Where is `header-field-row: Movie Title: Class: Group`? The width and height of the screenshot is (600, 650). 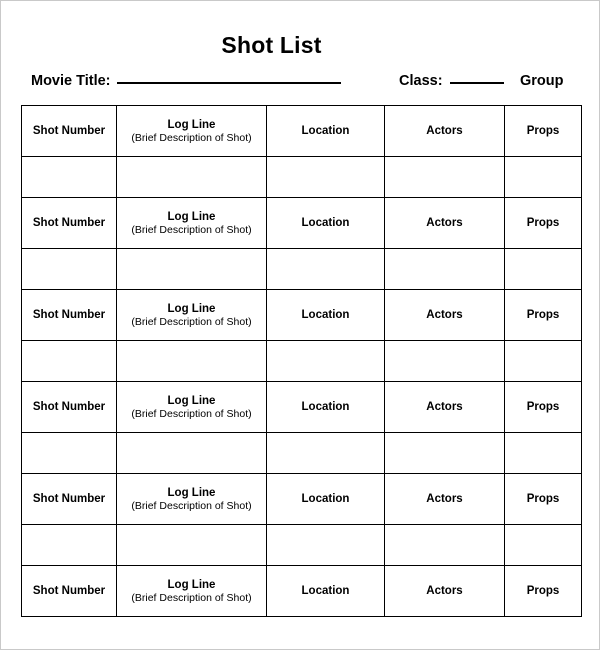
header-field-row: Movie Title: Class: Group is located at coordinates (300, 84).